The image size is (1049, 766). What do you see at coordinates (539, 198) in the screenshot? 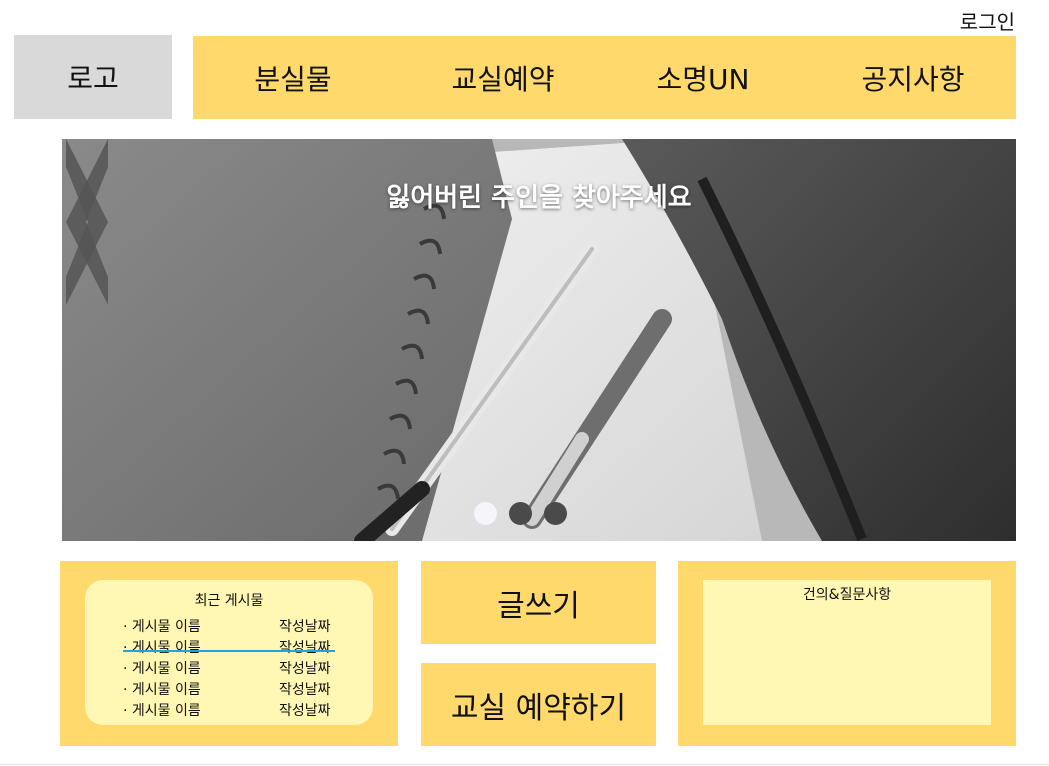
I see `banner-title: 잃어버린 주인을 찾아주세요` at bounding box center [539, 198].